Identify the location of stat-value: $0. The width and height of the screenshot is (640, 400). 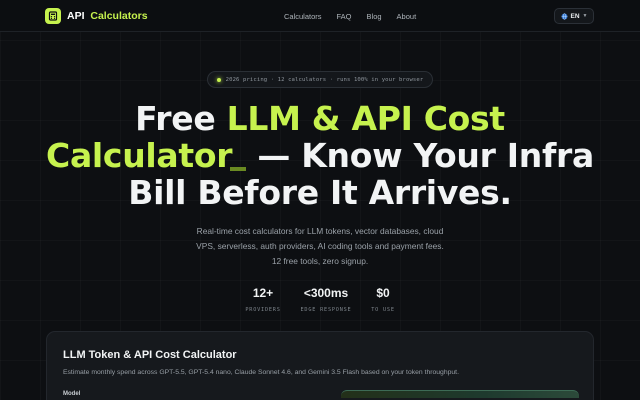
(383, 293).